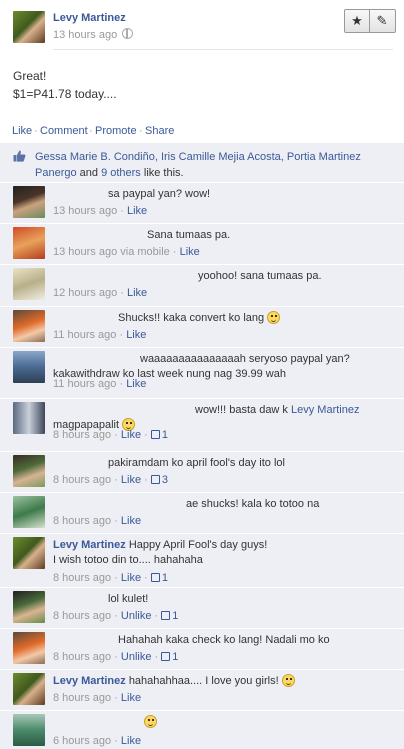 This screenshot has width=404, height=749. Describe the element at coordinates (64, 131) in the screenshot. I see `comment-link: Comment` at that location.